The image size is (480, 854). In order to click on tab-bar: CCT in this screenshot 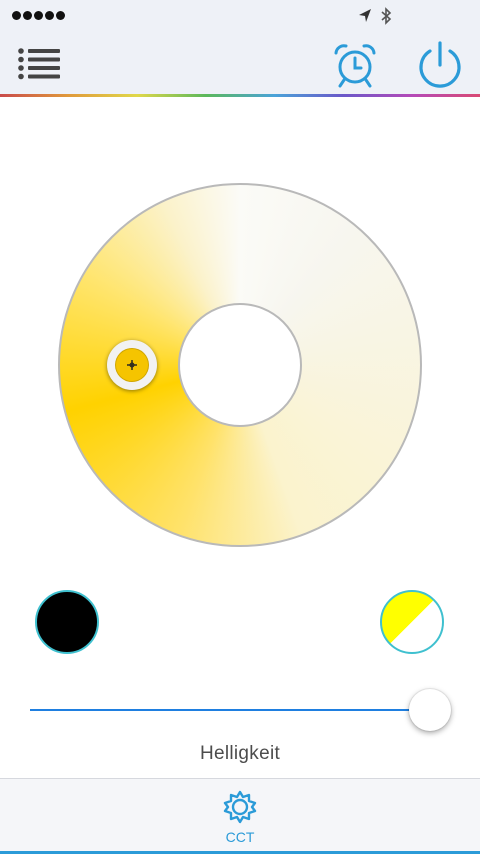, I will do `click(240, 816)`.